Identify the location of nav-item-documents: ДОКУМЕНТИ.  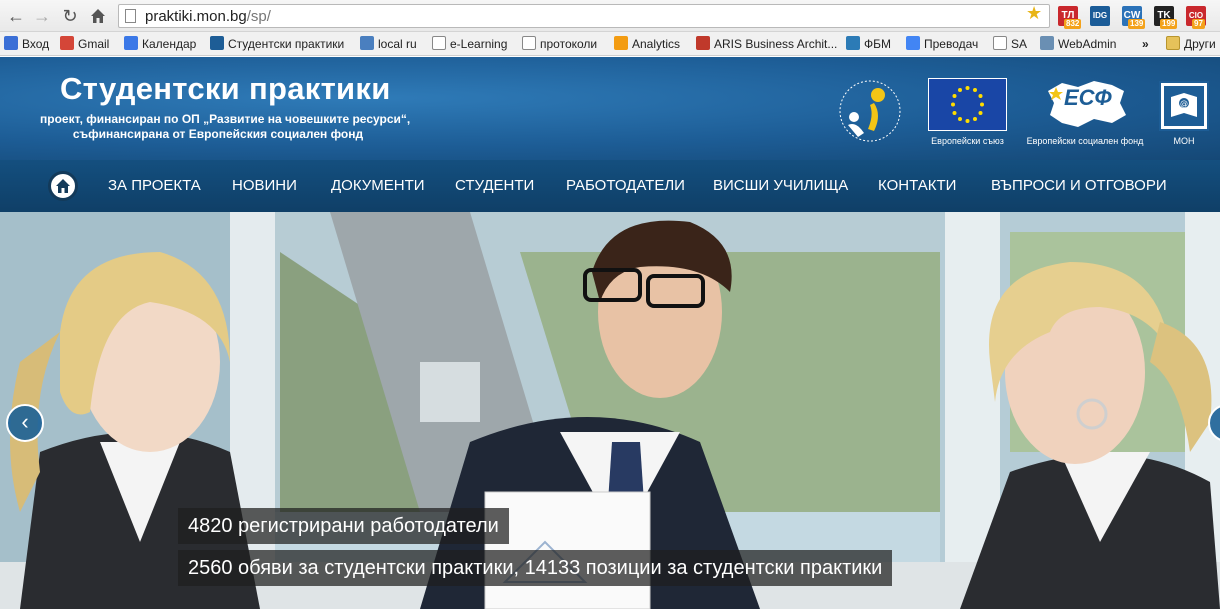
(378, 185).